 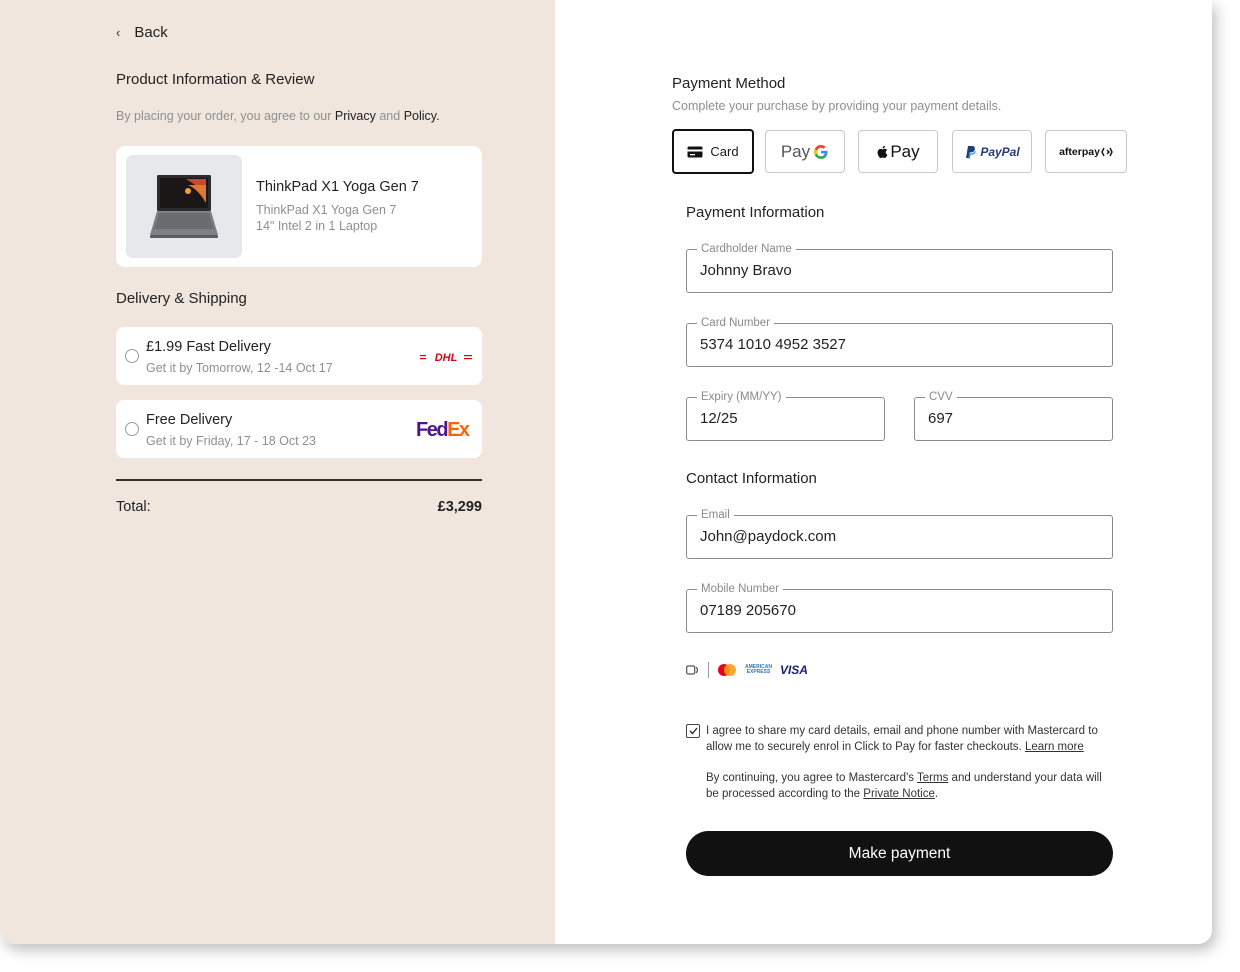 What do you see at coordinates (881, 610) in the screenshot?
I see `mobile-number-input` at bounding box center [881, 610].